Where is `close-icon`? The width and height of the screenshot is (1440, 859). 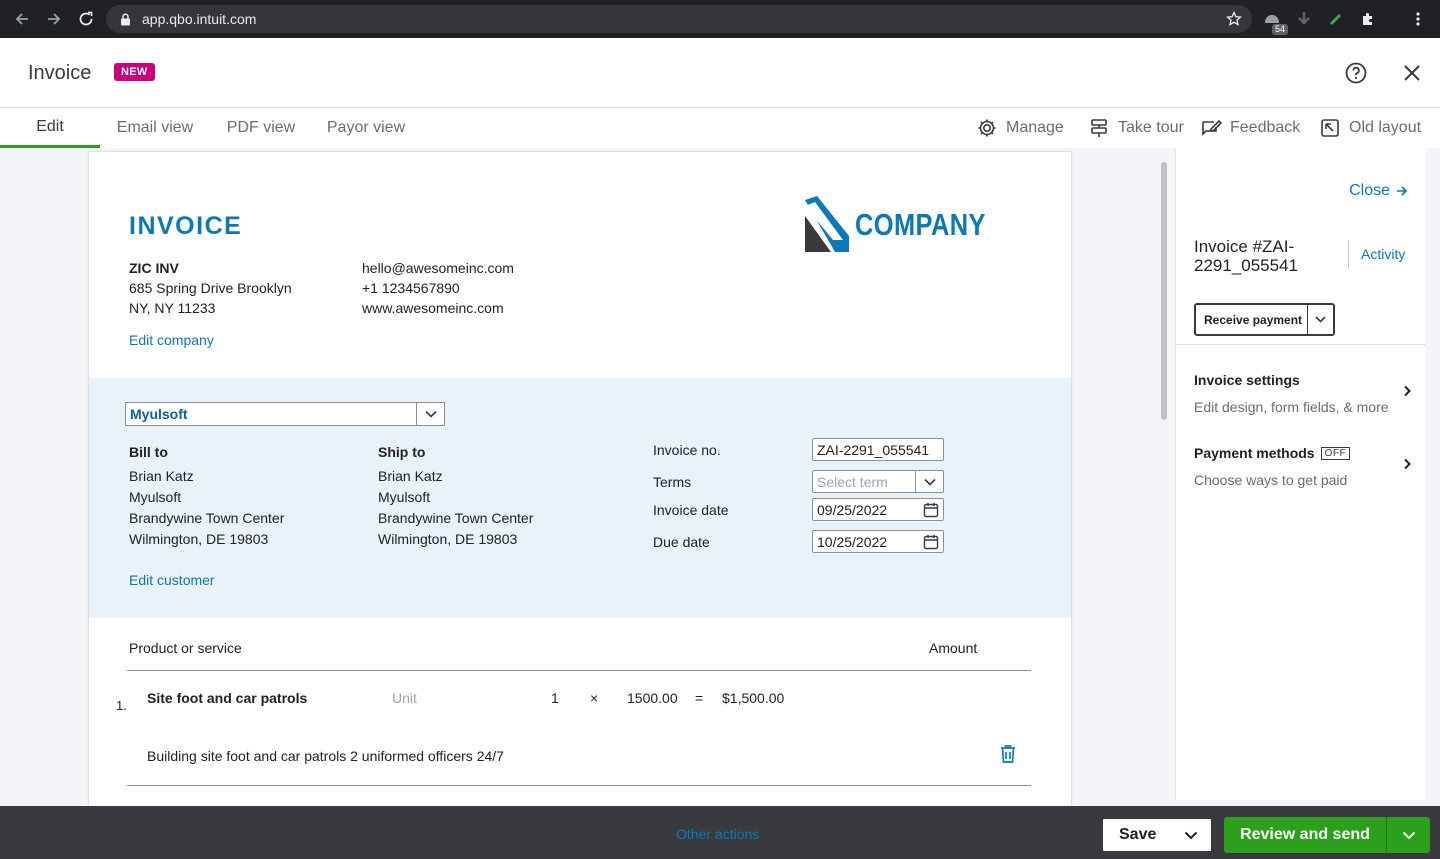 close-icon is located at coordinates (1412, 73).